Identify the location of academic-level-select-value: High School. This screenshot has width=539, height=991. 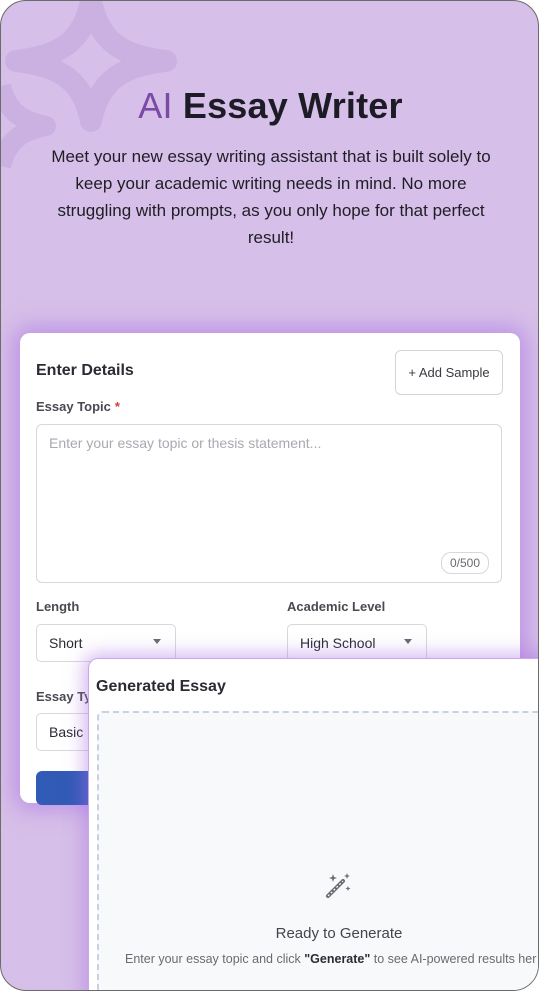
(338, 643).